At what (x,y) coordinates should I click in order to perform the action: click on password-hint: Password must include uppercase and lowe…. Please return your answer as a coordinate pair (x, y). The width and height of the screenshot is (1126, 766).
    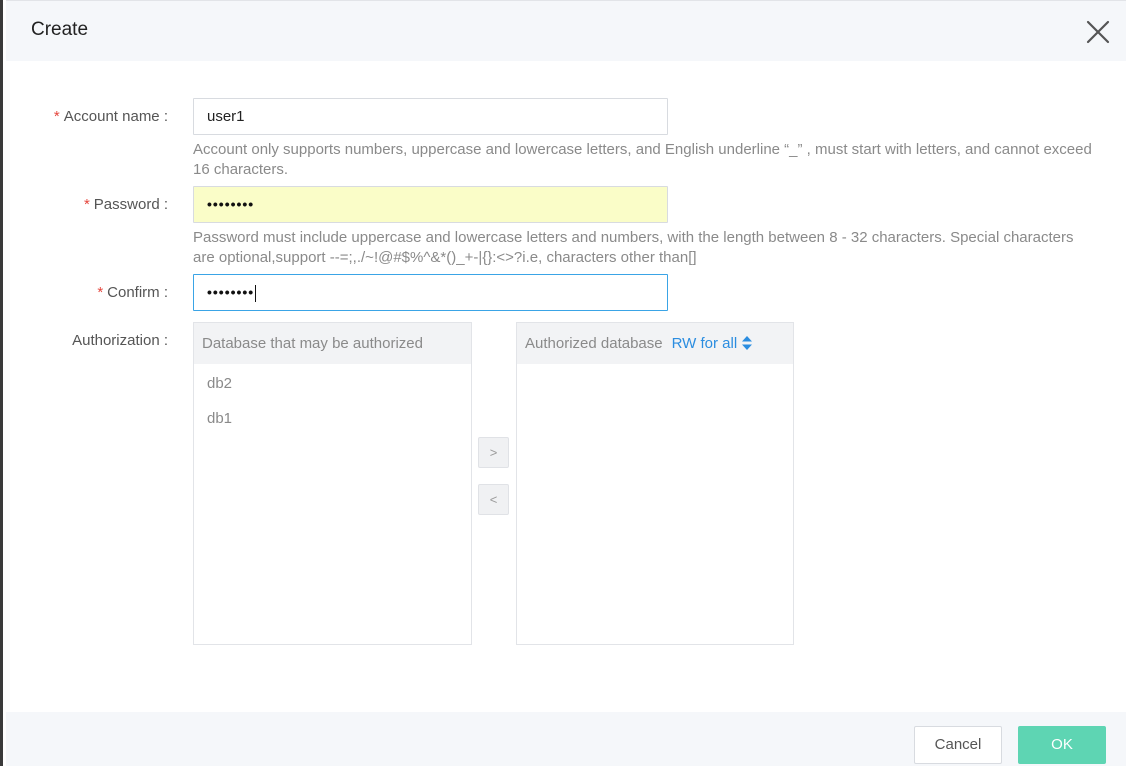
    Looking at the image, I should click on (633, 247).